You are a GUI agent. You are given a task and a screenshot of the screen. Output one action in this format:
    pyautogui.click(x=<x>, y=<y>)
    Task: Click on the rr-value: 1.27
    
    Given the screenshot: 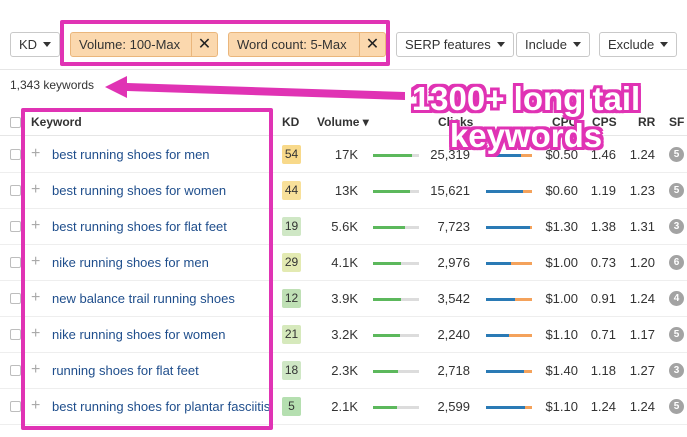 What is the action you would take?
    pyautogui.click(x=642, y=370)
    